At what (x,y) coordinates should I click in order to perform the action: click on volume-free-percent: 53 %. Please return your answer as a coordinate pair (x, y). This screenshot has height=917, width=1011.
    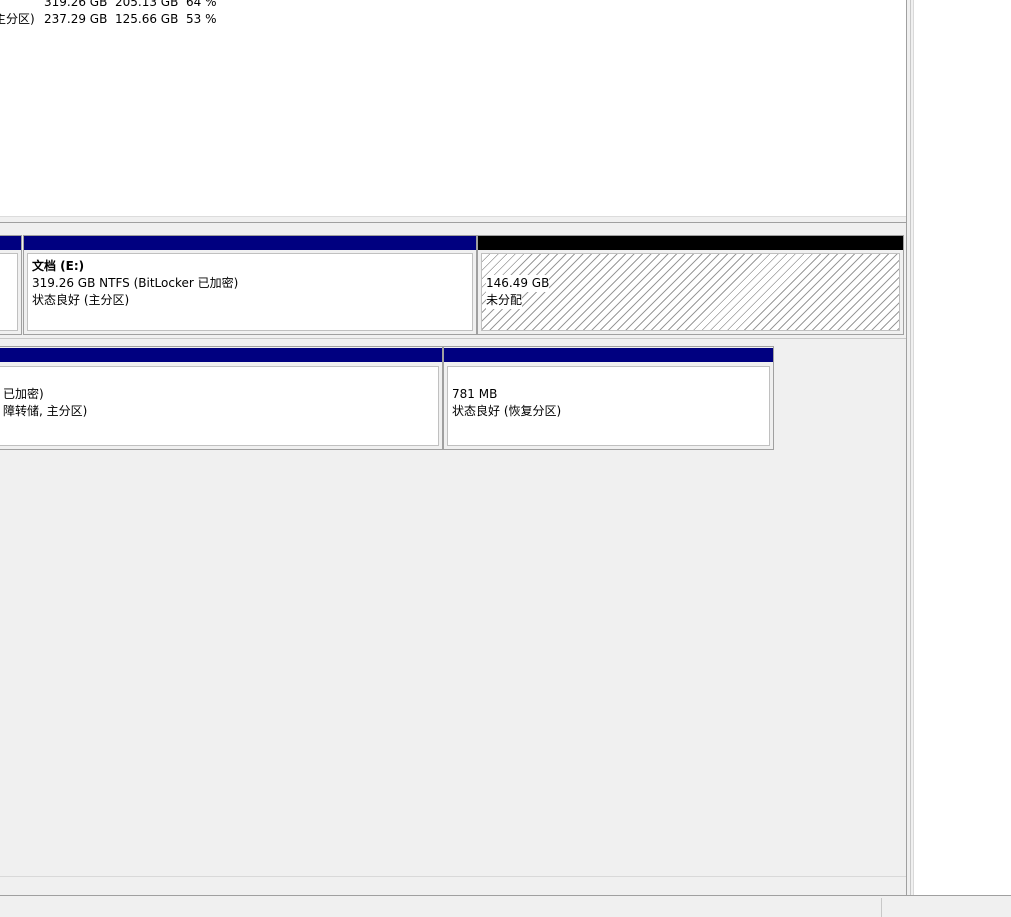
    Looking at the image, I should click on (201, 19).